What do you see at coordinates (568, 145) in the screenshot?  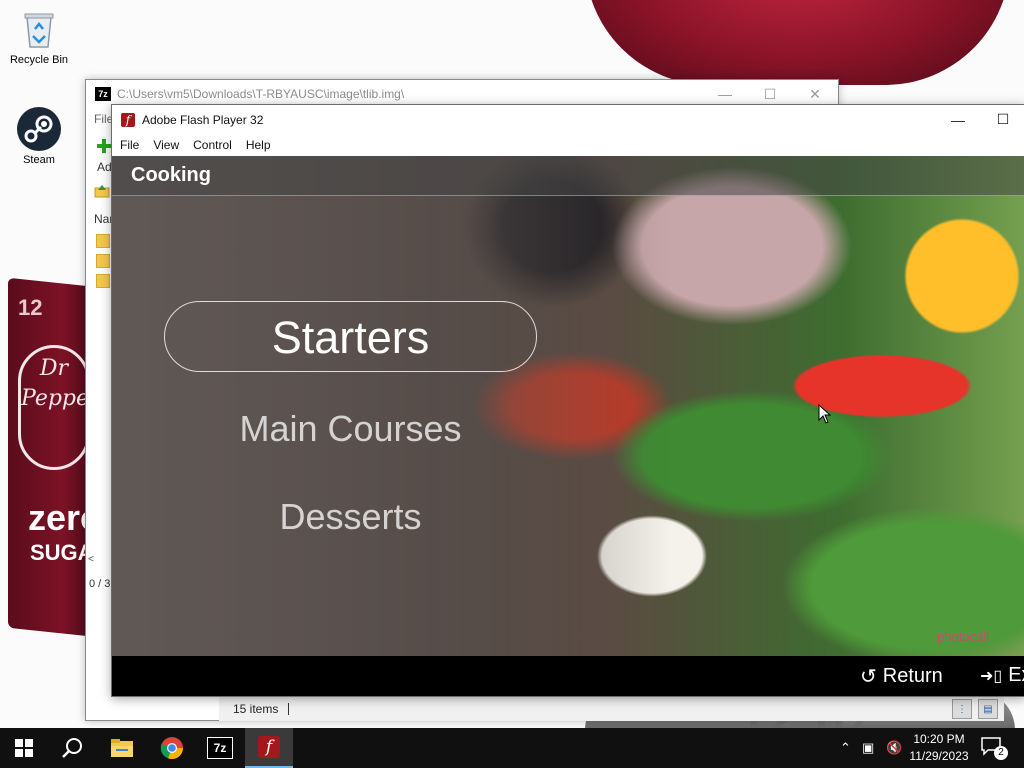 I see `flash-menubar: File View Control Help` at bounding box center [568, 145].